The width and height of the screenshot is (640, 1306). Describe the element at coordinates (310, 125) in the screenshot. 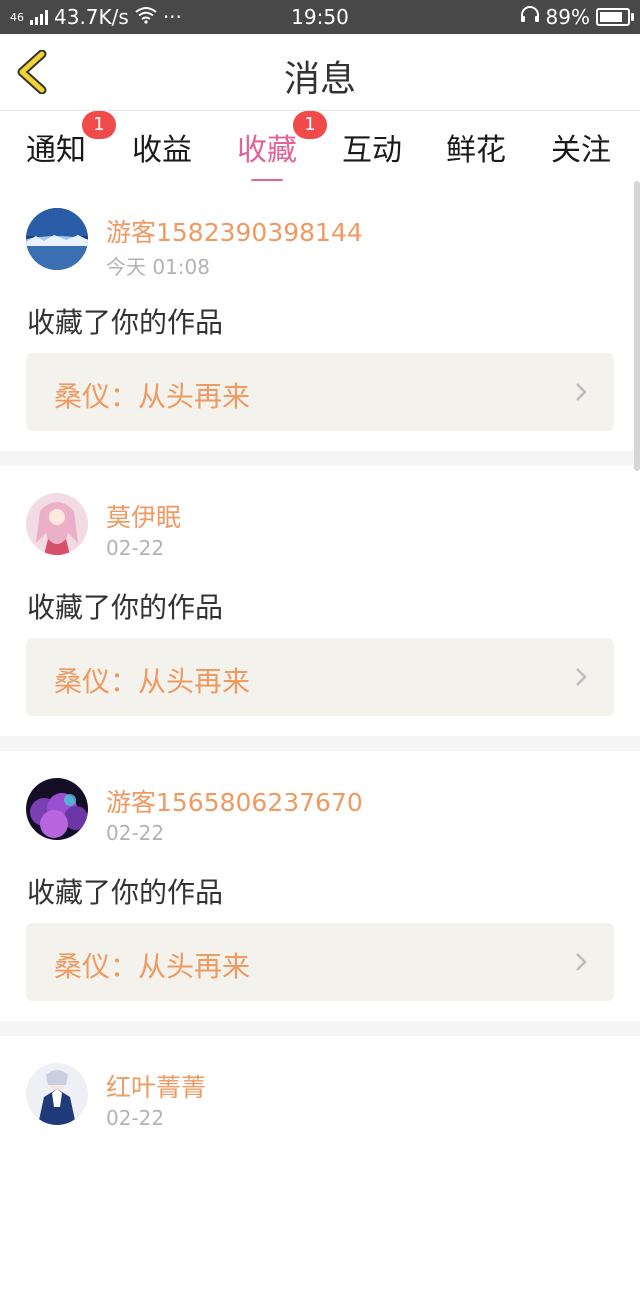

I see `favorites-badge: 1` at that location.